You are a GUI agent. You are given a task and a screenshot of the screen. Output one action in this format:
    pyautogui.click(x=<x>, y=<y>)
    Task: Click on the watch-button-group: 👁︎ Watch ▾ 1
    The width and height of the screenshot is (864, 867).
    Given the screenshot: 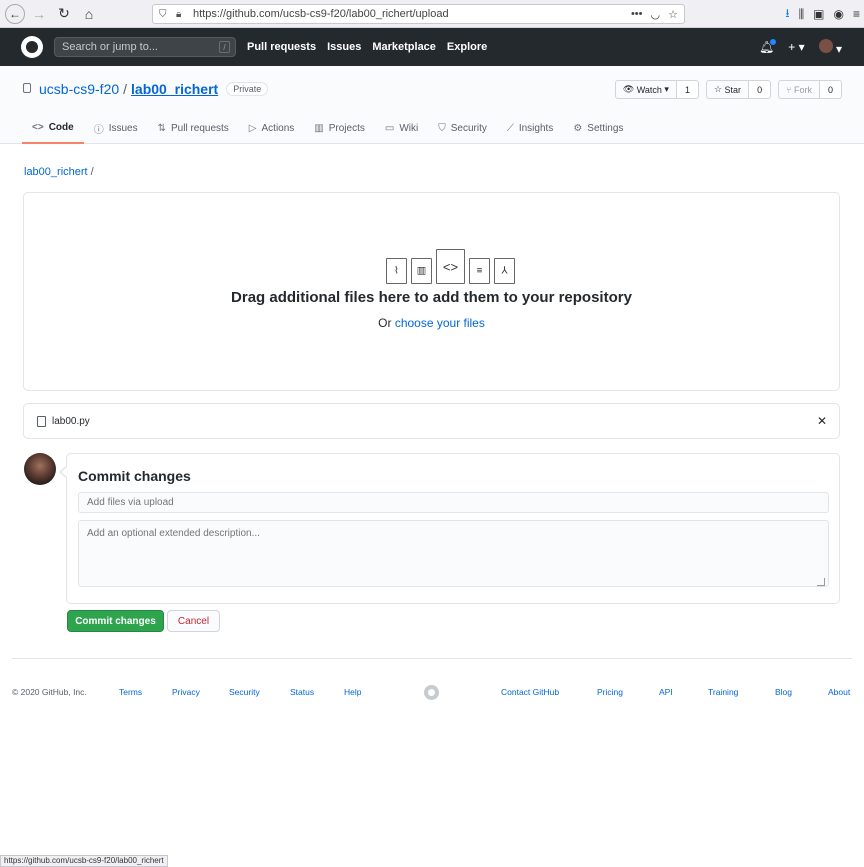 What is the action you would take?
    pyautogui.click(x=656, y=89)
    